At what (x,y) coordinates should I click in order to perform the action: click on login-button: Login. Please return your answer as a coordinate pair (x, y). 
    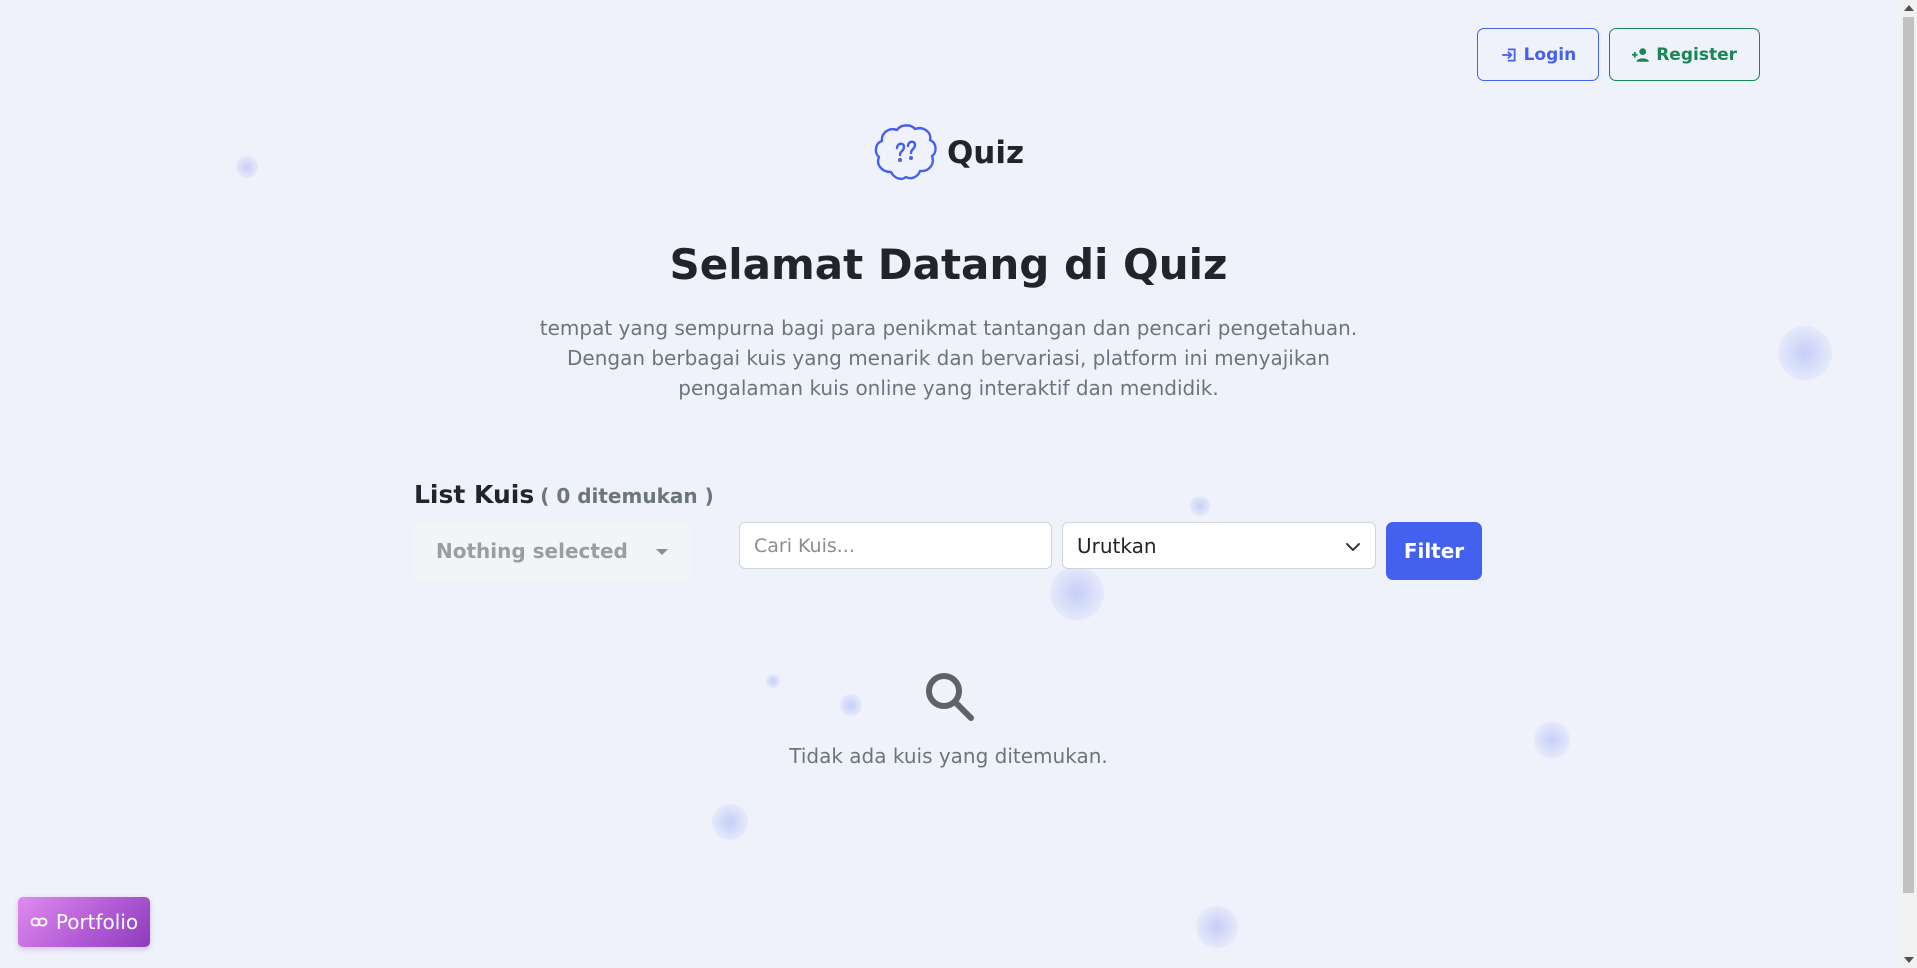
    Looking at the image, I should click on (1538, 54).